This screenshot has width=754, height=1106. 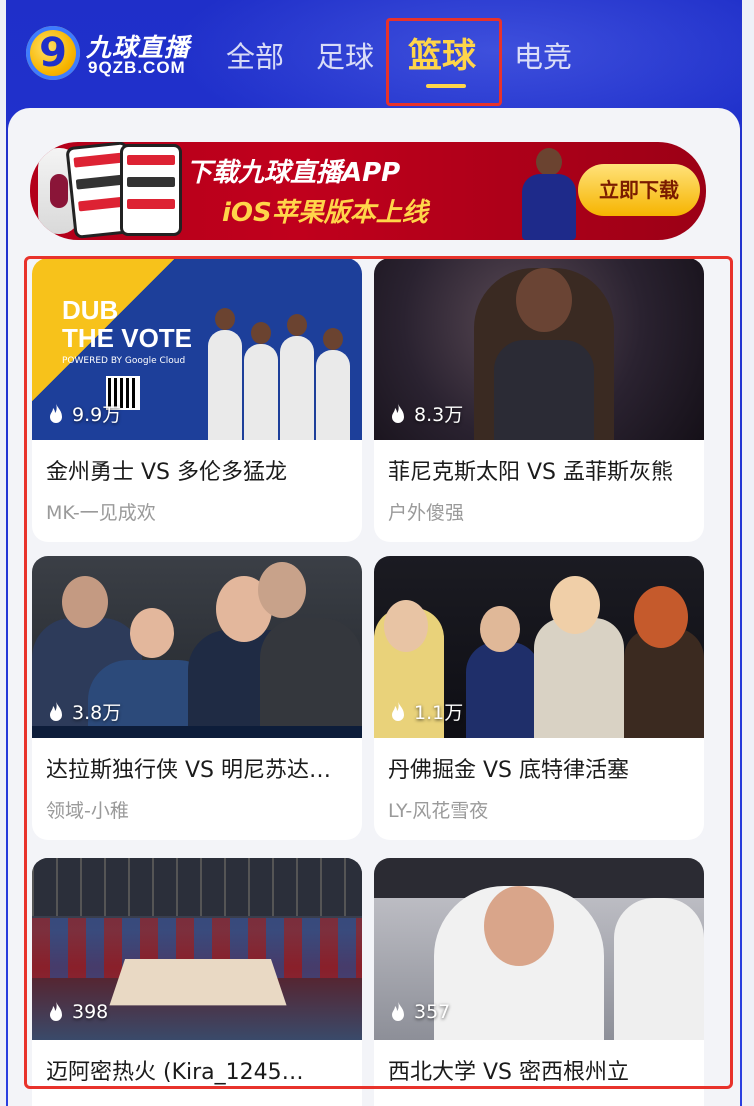 What do you see at coordinates (345, 55) in the screenshot?
I see `tab-football: 足球` at bounding box center [345, 55].